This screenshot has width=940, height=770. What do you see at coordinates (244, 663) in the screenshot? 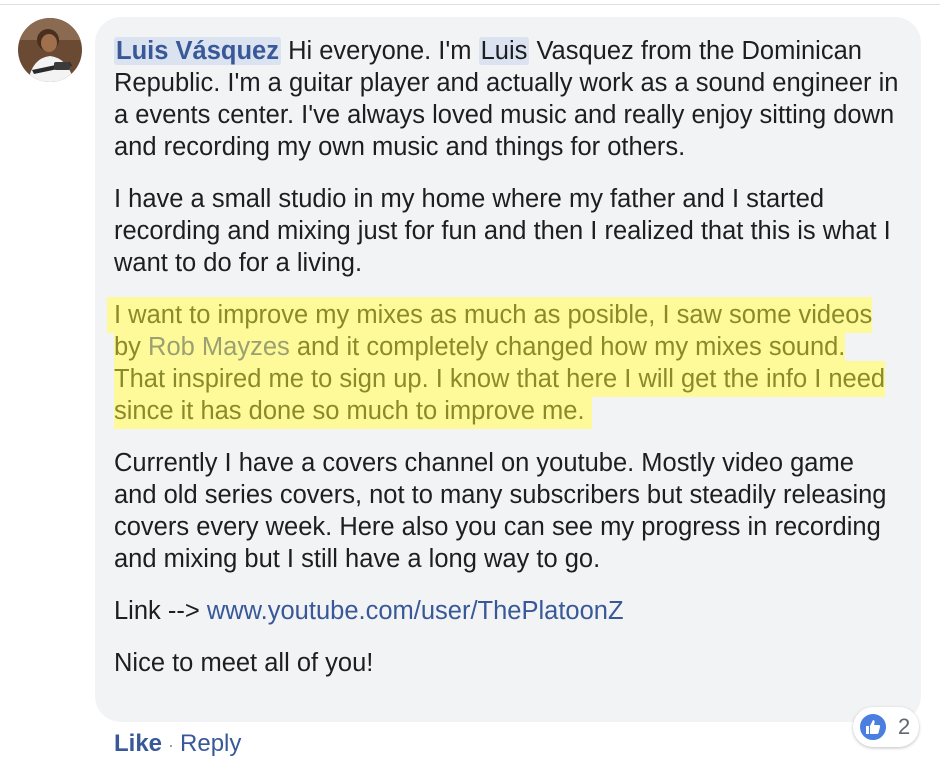
I see `comment-paragraph: Nice to meet all of you!` at bounding box center [244, 663].